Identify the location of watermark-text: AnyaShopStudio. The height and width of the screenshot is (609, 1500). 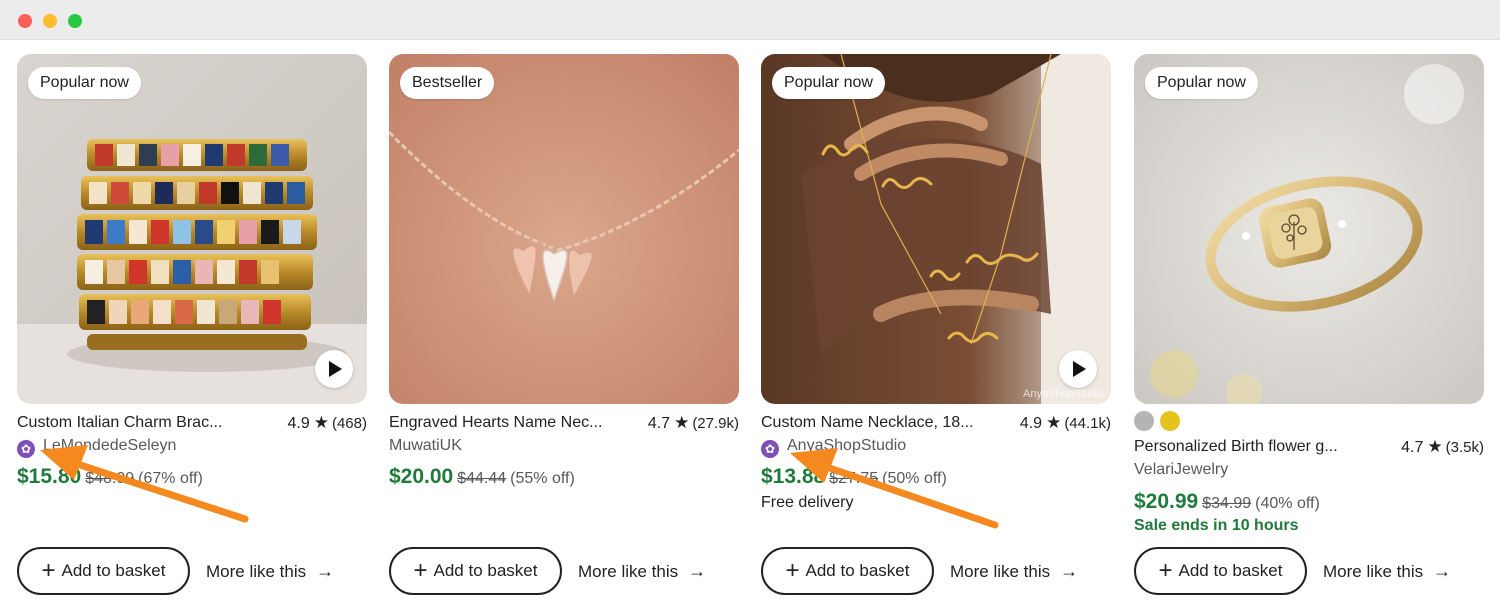
(1064, 394).